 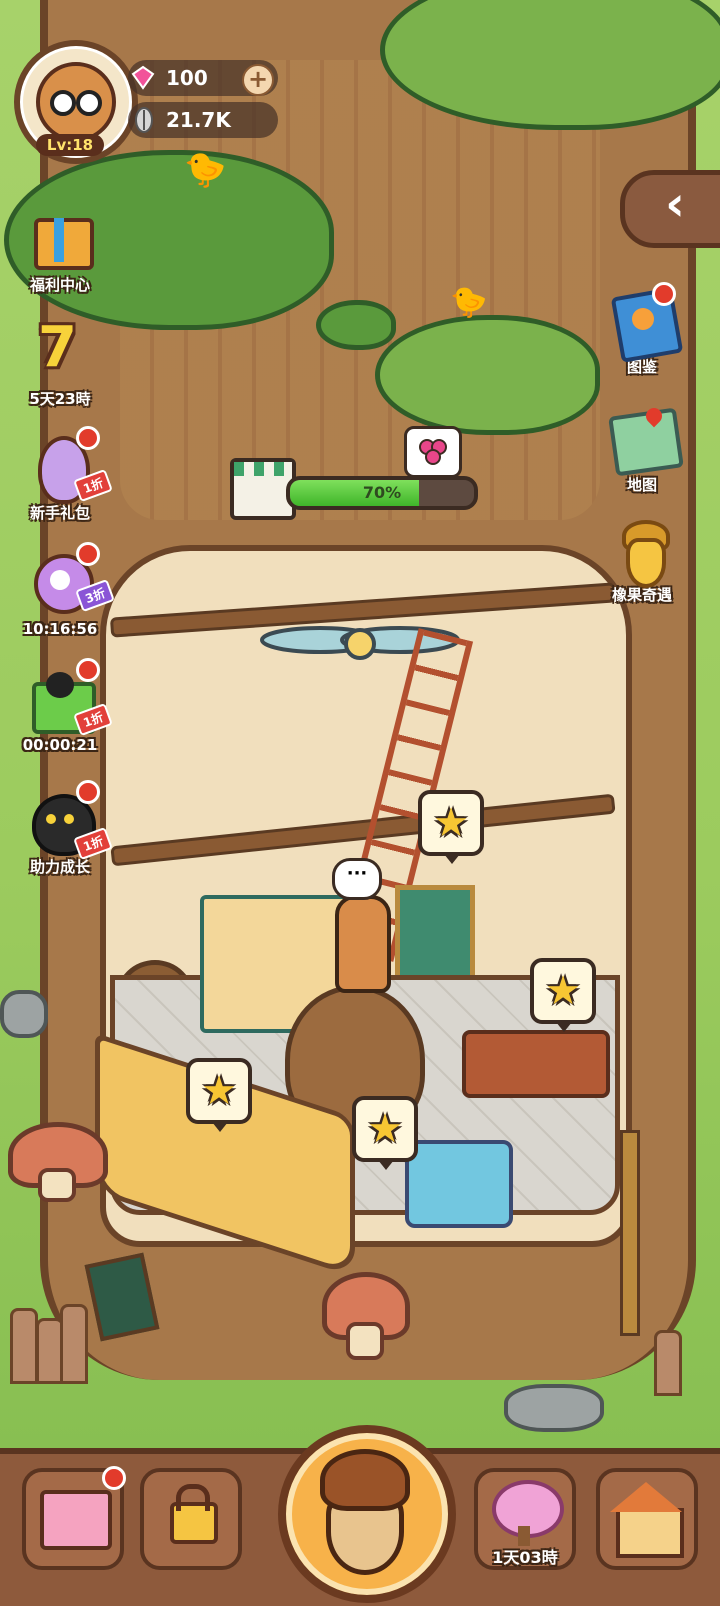 I want to click on house-button, so click(x=647, y=1519).